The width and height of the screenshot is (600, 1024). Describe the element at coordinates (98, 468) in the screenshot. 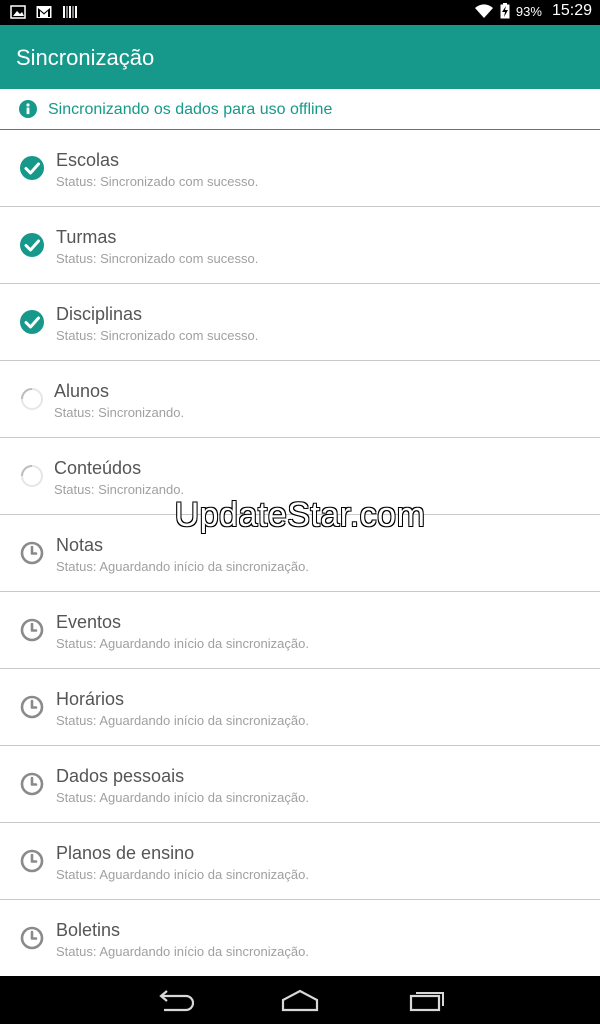

I see `sync-item-name: Conteúdos` at that location.